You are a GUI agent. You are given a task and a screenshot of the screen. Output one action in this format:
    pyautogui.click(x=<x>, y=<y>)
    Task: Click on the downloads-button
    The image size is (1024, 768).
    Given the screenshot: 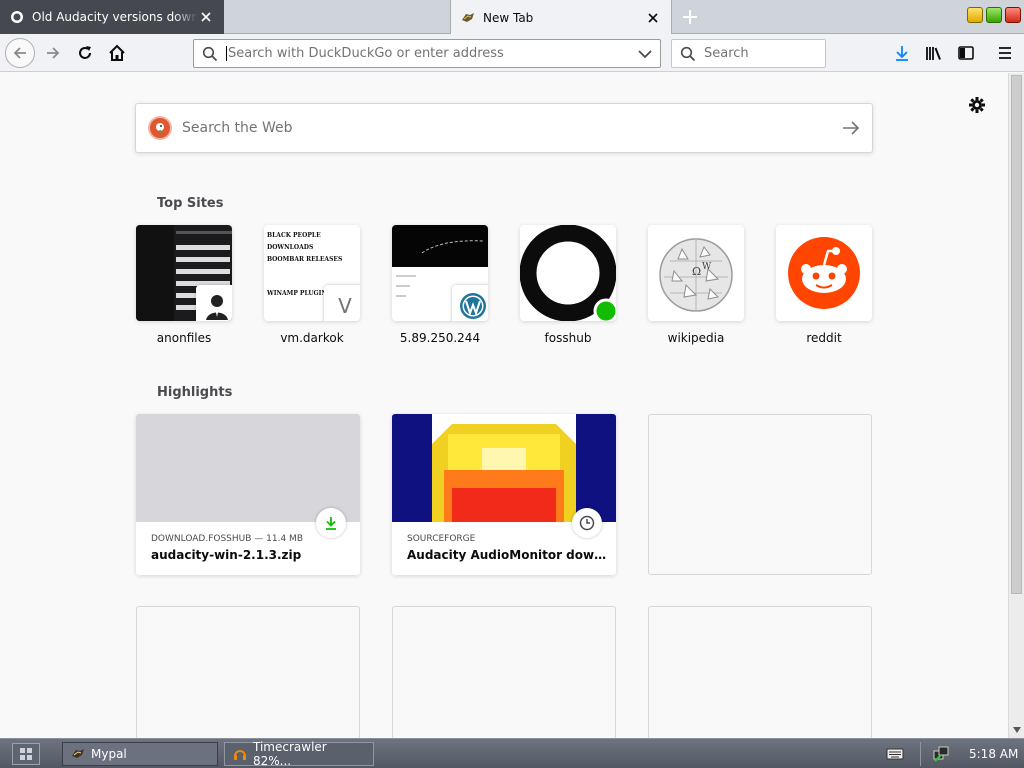 What is the action you would take?
    pyautogui.click(x=902, y=53)
    